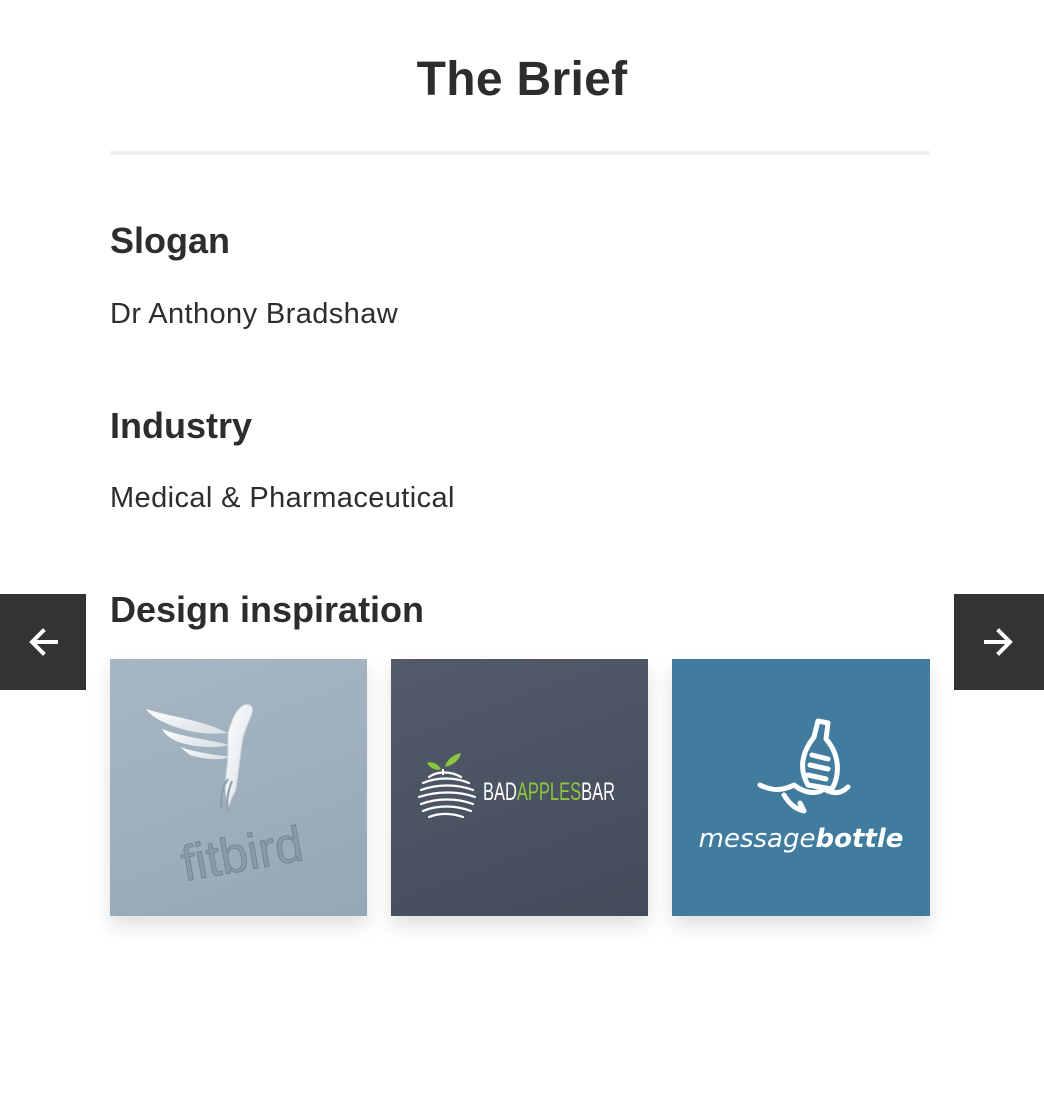 The image size is (1044, 1094). Describe the element at coordinates (859, 839) in the screenshot. I see `logo-text-bottle: bottle` at that location.